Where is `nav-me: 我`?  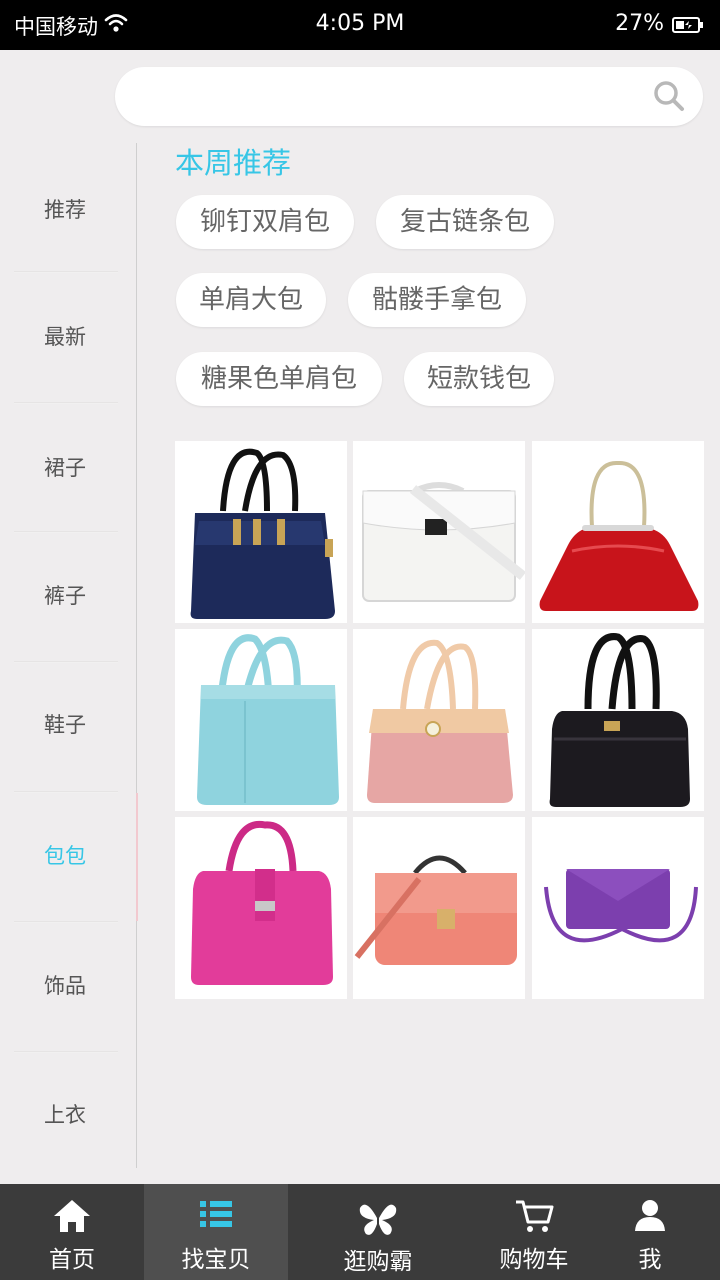
nav-me: 我 is located at coordinates (650, 1232).